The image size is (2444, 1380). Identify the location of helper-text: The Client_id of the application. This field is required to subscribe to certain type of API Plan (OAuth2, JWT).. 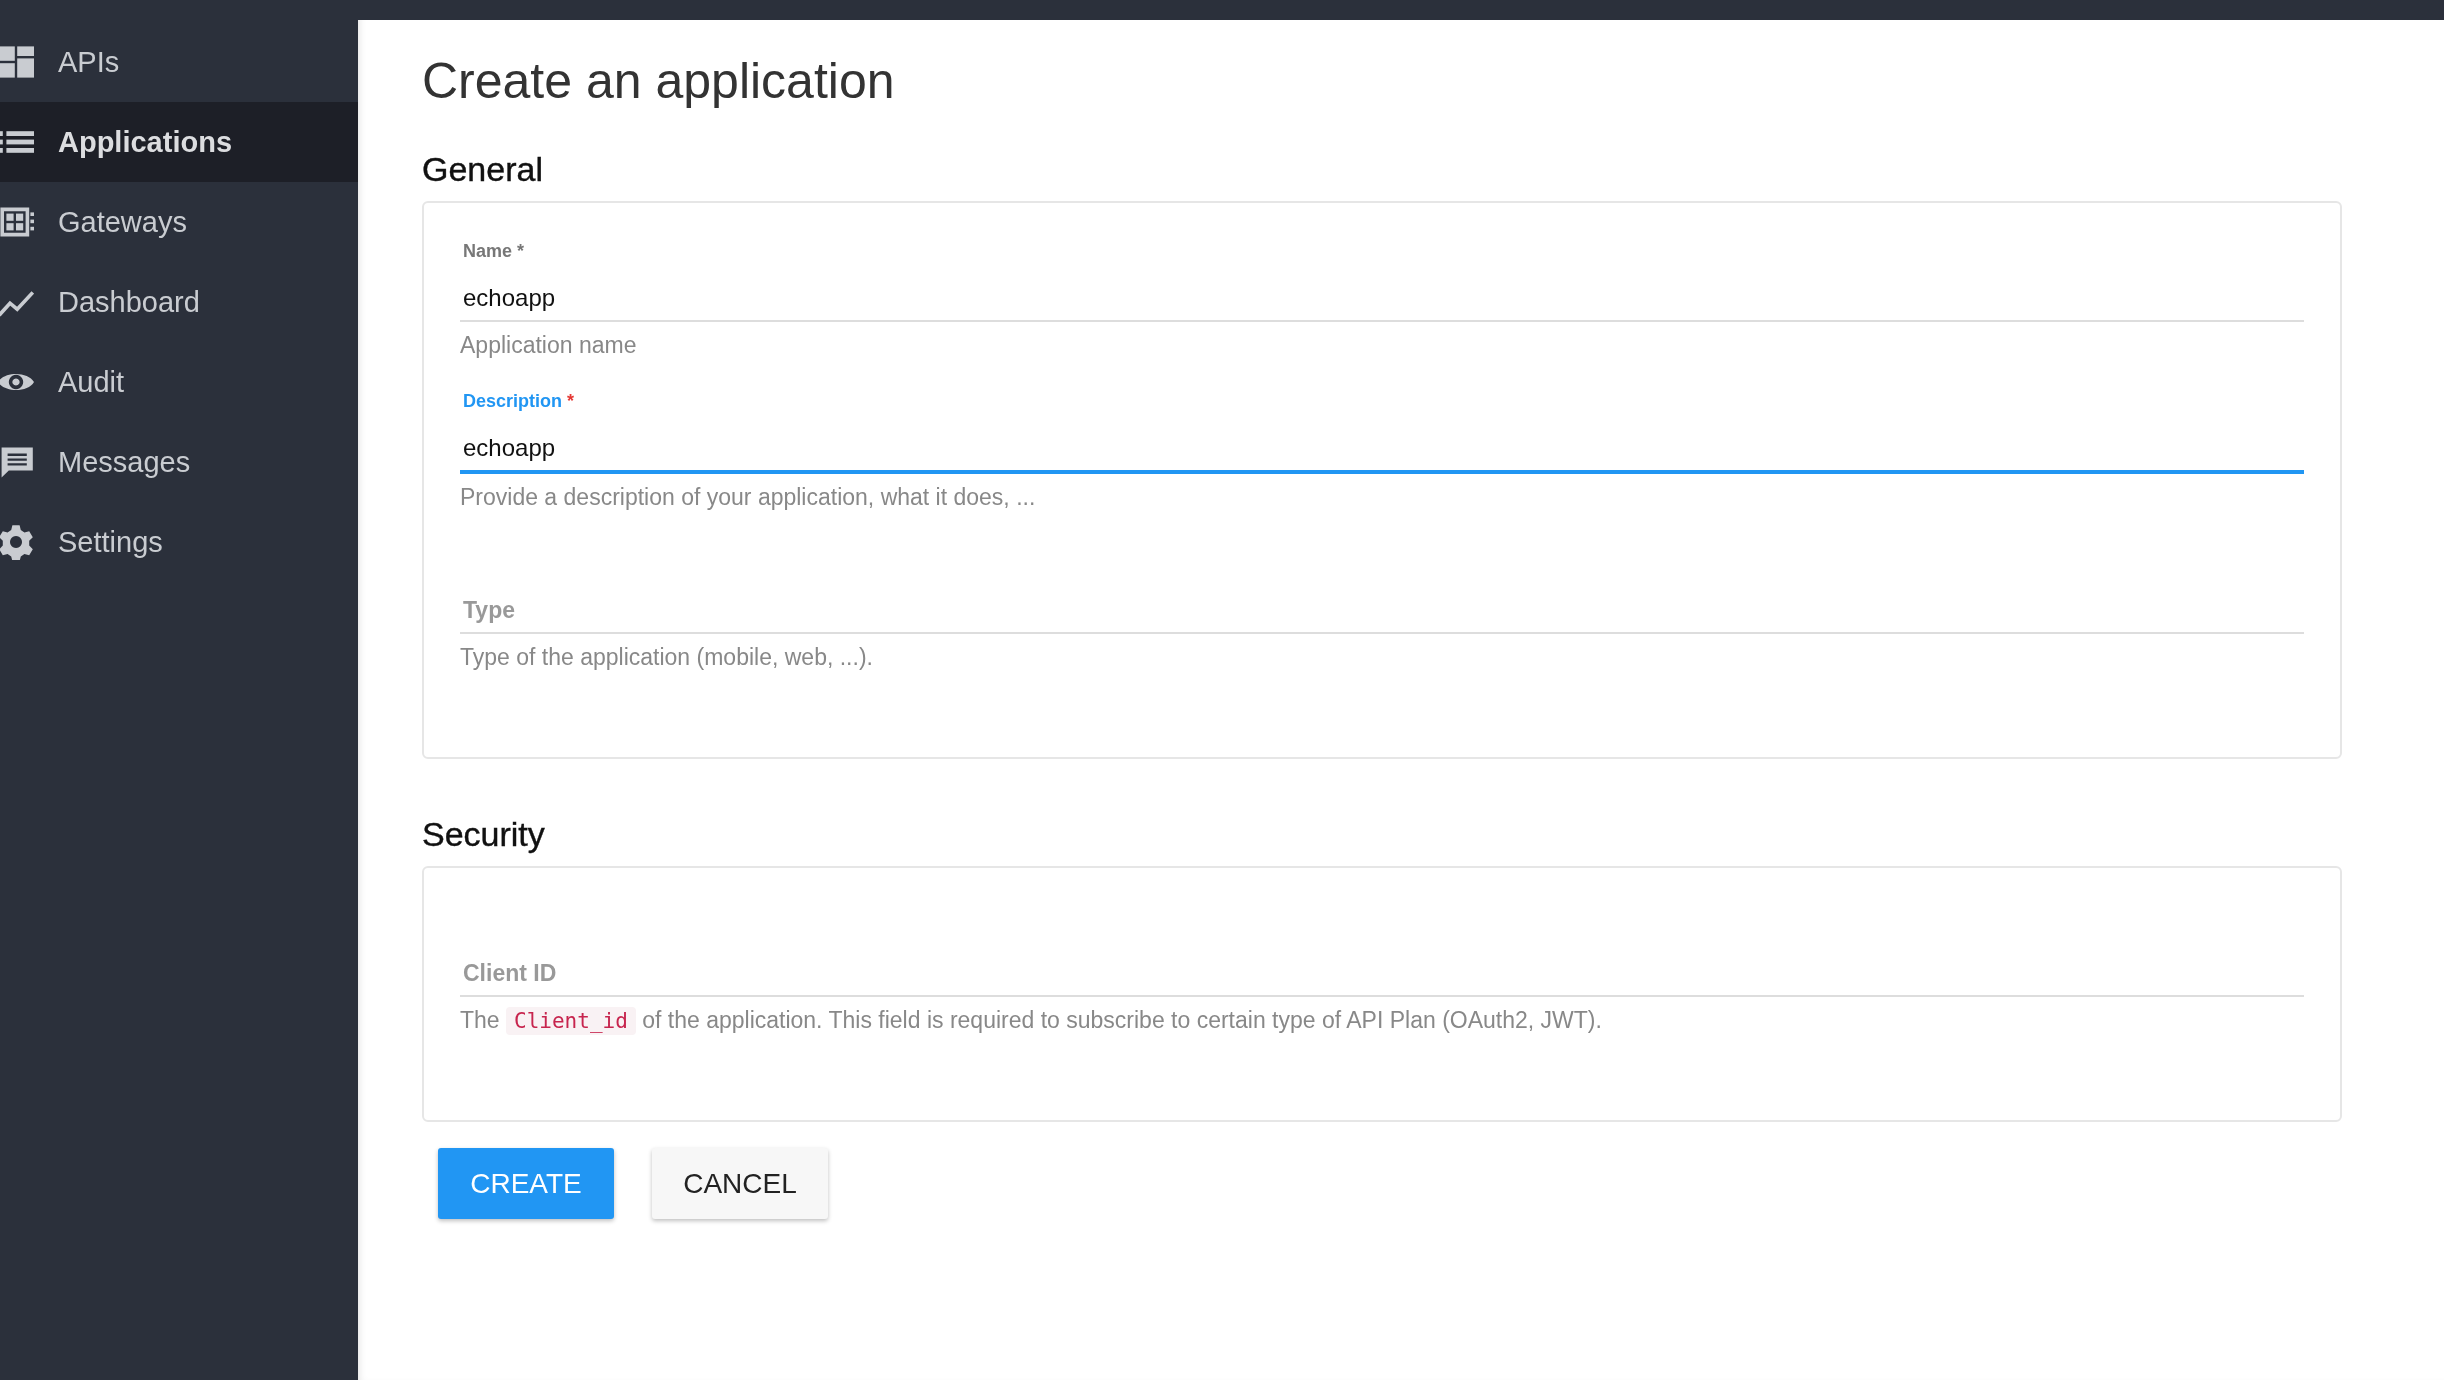
(1031, 1020).